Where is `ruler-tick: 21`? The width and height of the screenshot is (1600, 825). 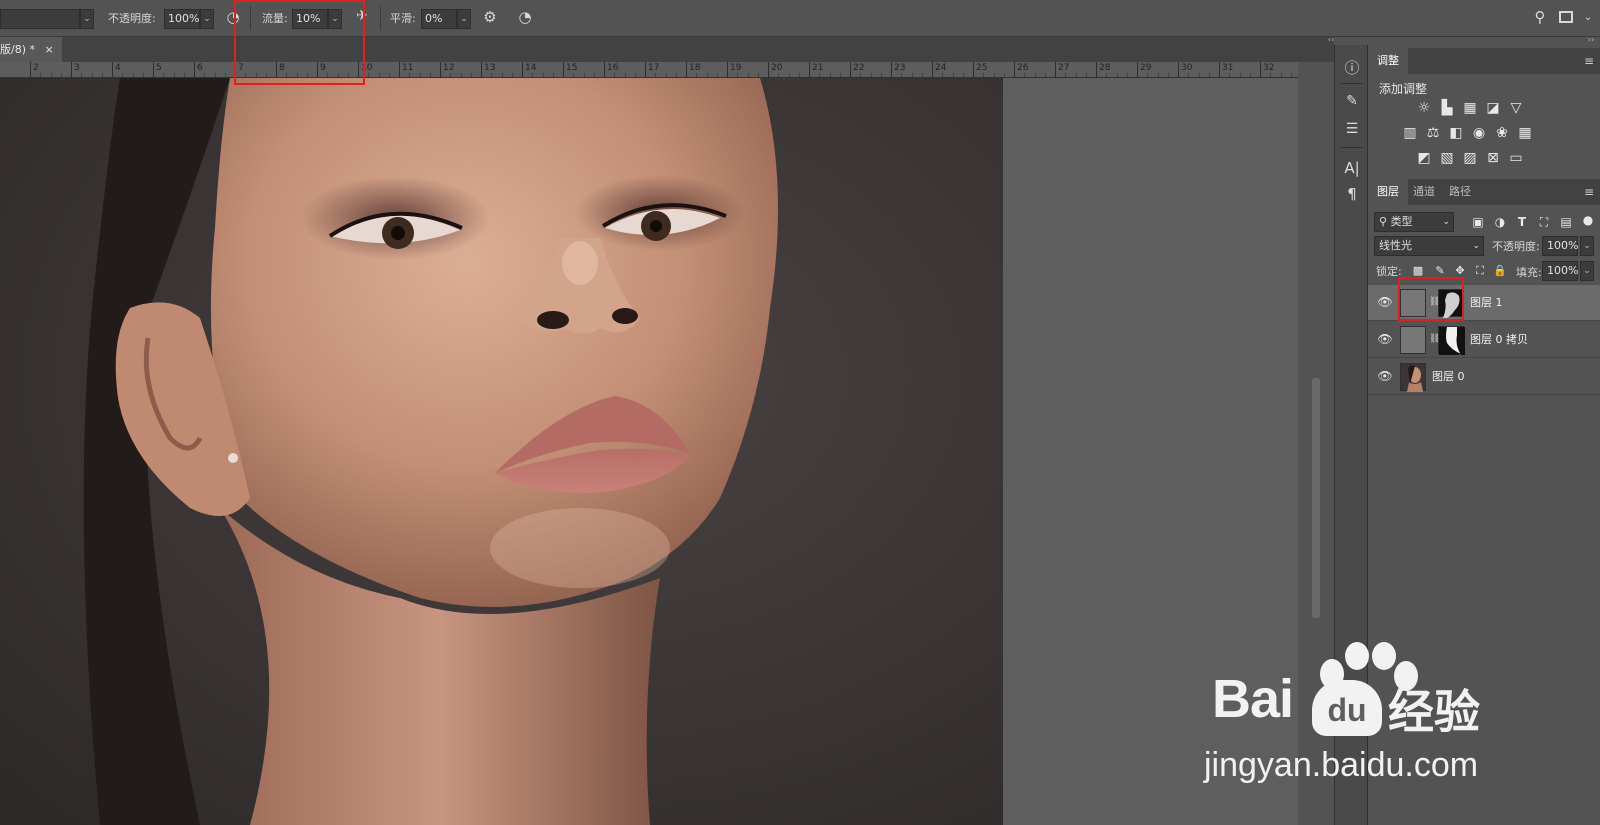
ruler-tick: 21 is located at coordinates (816, 69).